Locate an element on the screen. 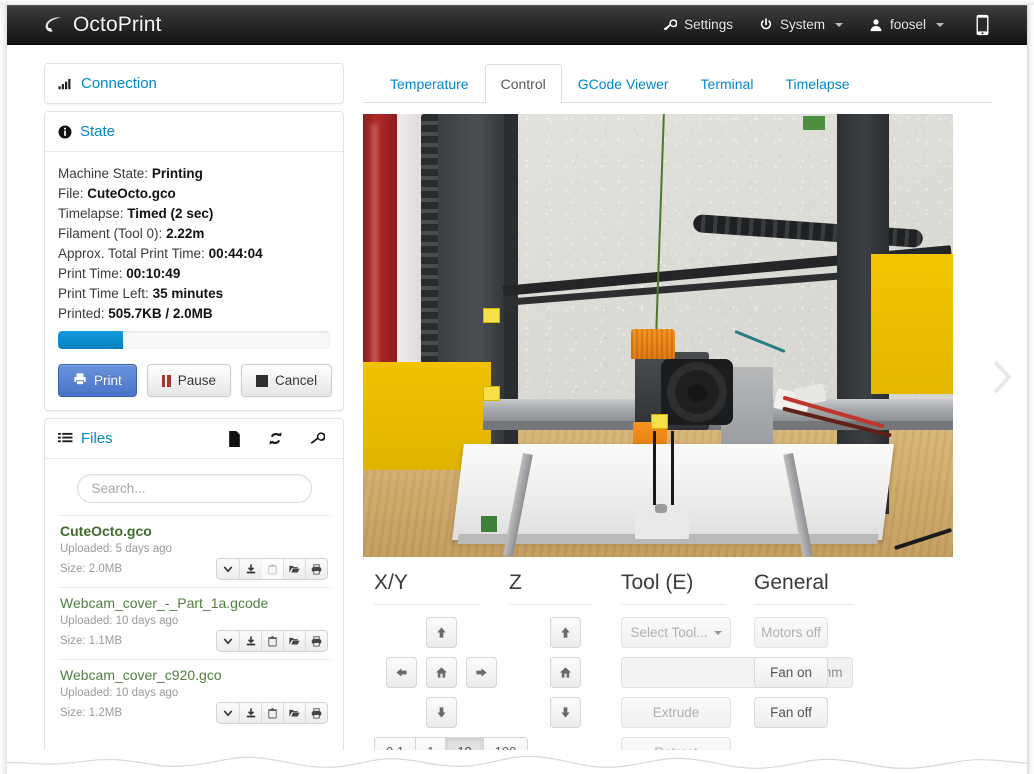  list-icon is located at coordinates (65, 438).